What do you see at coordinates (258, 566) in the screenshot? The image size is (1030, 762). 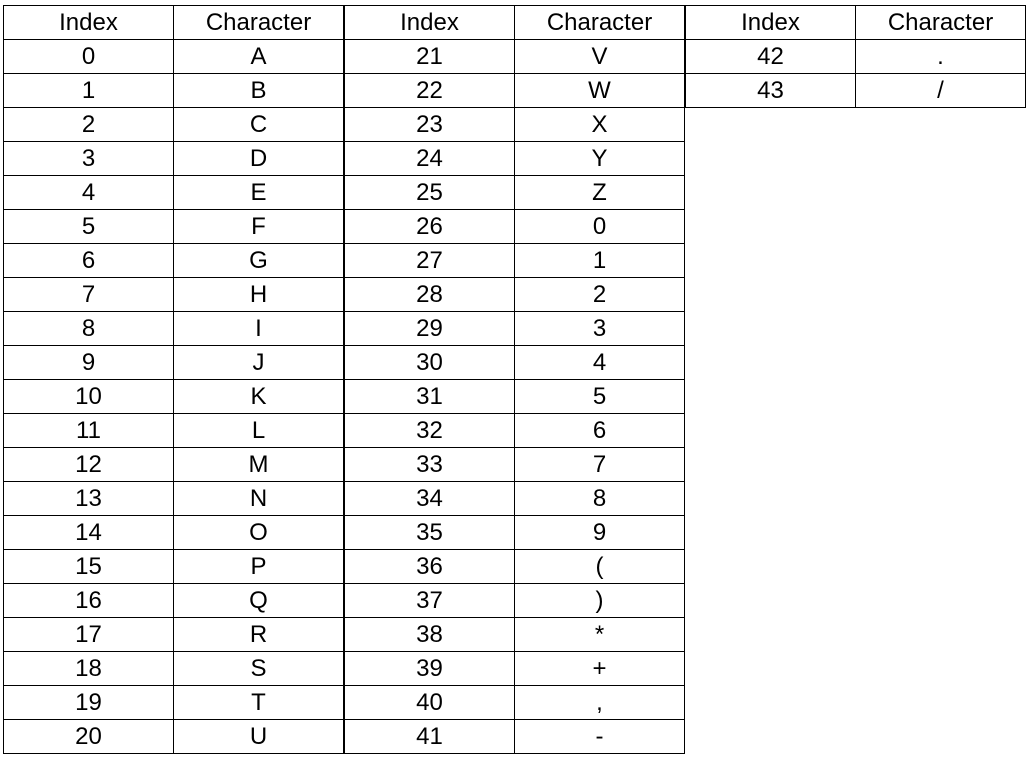 I see `character-cell: P` at bounding box center [258, 566].